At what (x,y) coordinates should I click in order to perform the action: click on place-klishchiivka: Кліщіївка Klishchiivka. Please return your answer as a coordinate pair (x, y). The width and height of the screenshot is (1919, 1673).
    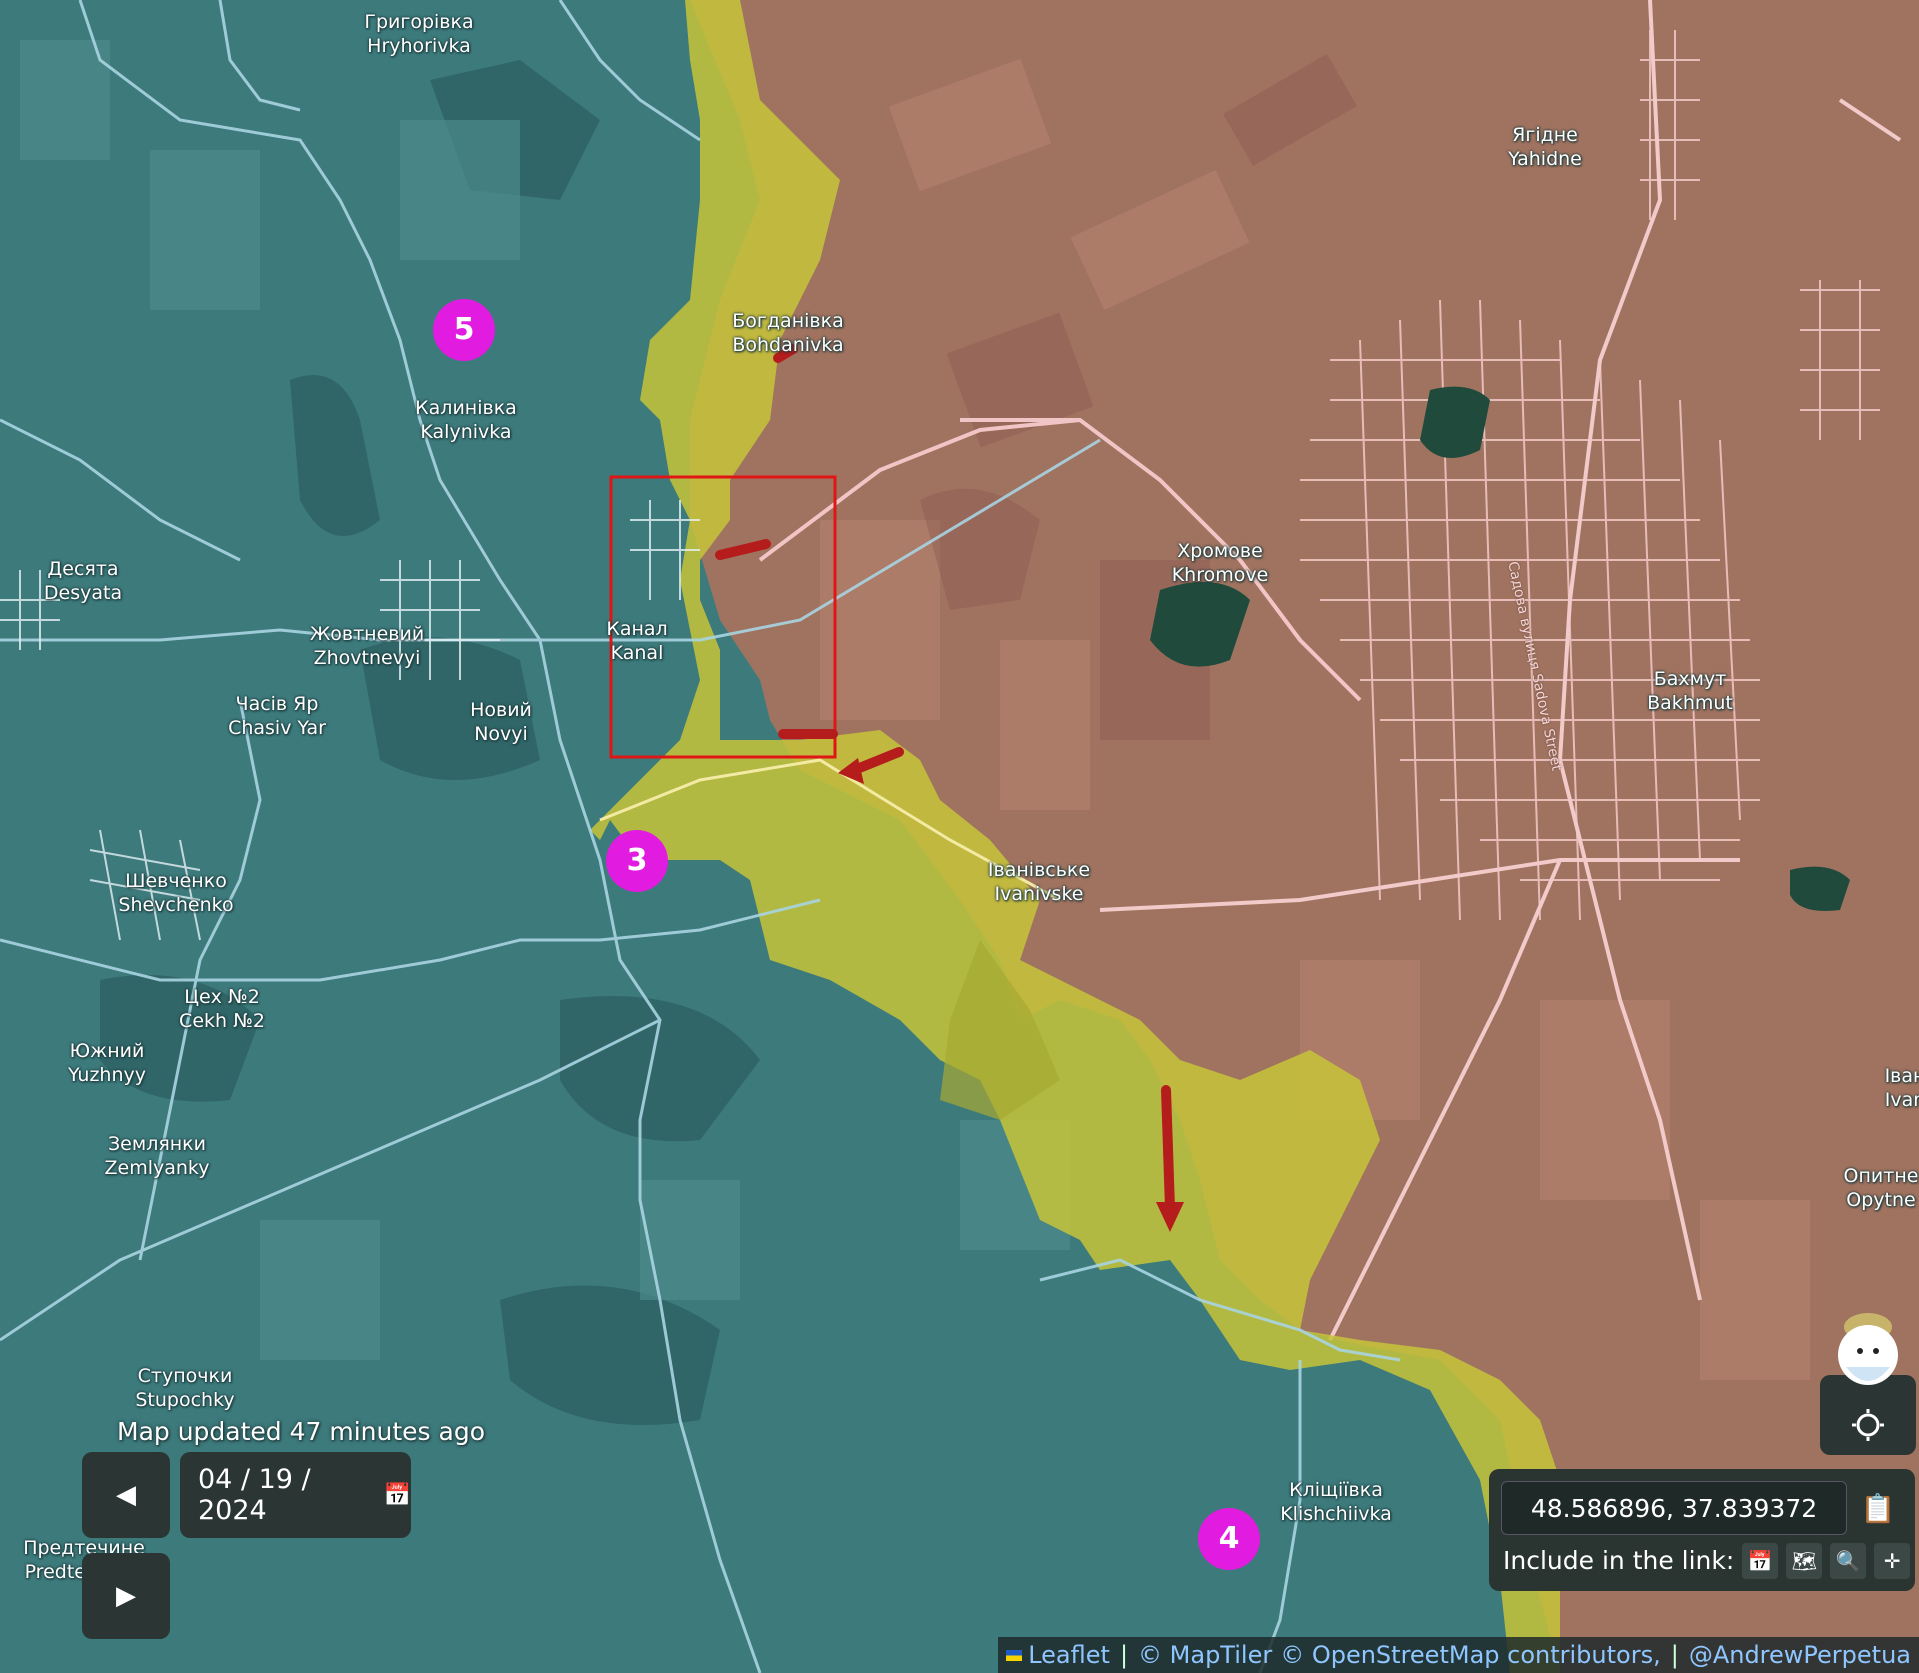
    Looking at the image, I should click on (1336, 1502).